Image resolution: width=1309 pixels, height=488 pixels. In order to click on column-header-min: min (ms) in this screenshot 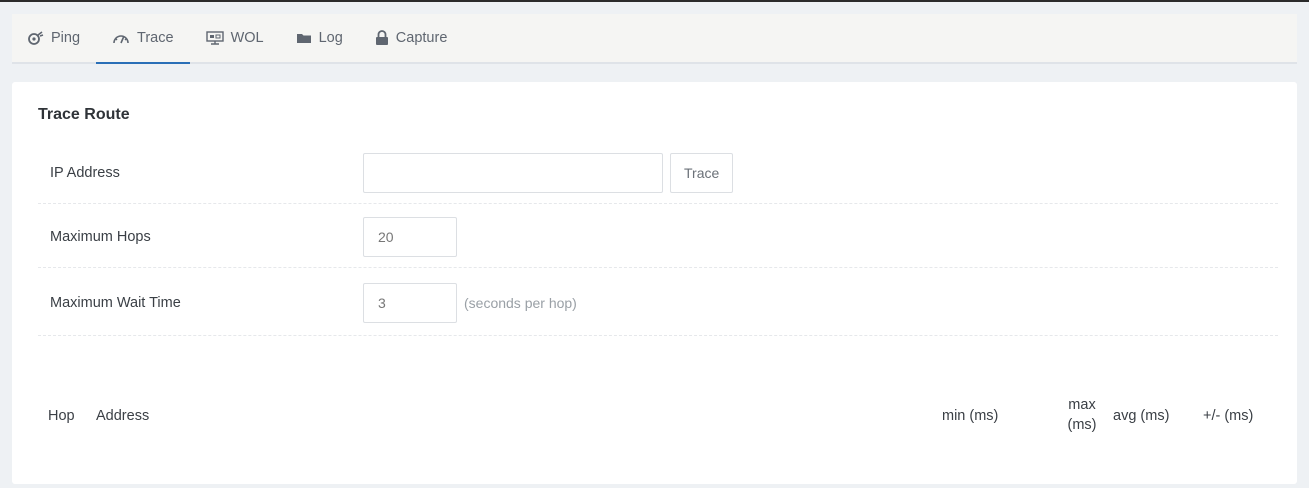, I will do `click(970, 416)`.